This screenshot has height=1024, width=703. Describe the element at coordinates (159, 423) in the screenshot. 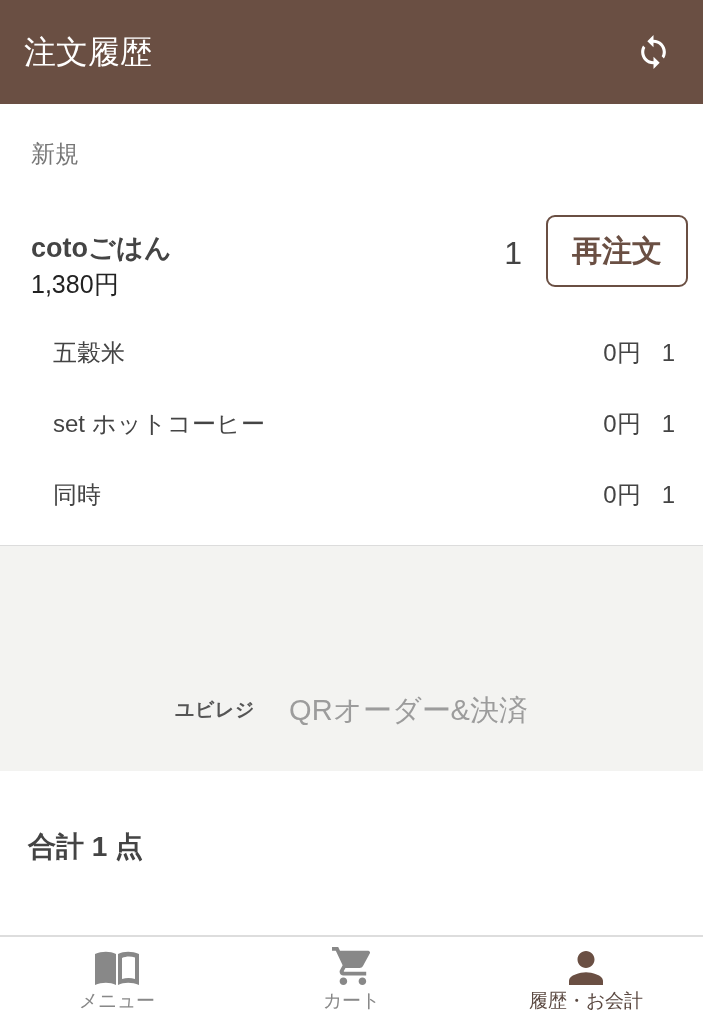

I see `option-name: set ホットコーヒー` at that location.